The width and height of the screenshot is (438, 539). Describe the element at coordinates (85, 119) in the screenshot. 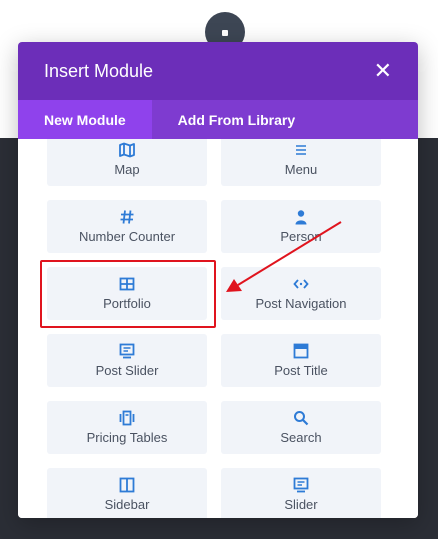

I see `tab-new-module: New Module` at that location.